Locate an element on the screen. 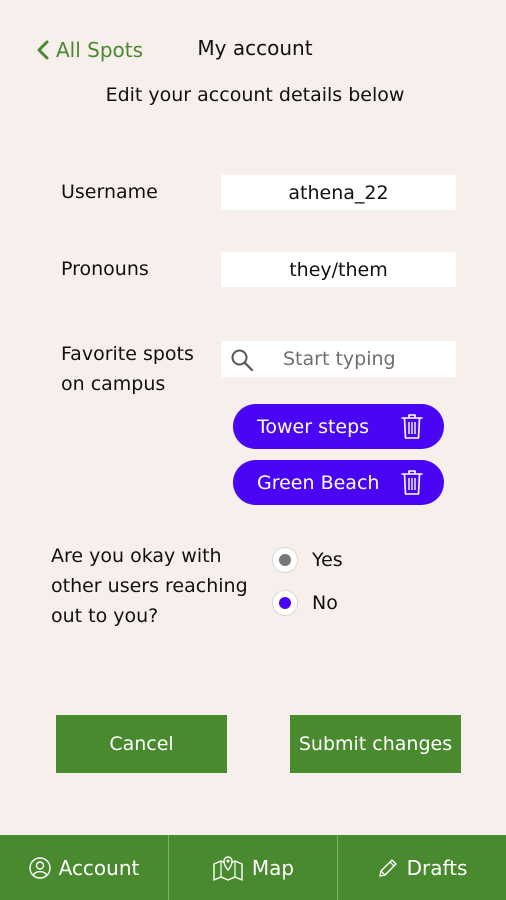 Image resolution: width=506 pixels, height=900 pixels. page-title: My account is located at coordinates (255, 48).